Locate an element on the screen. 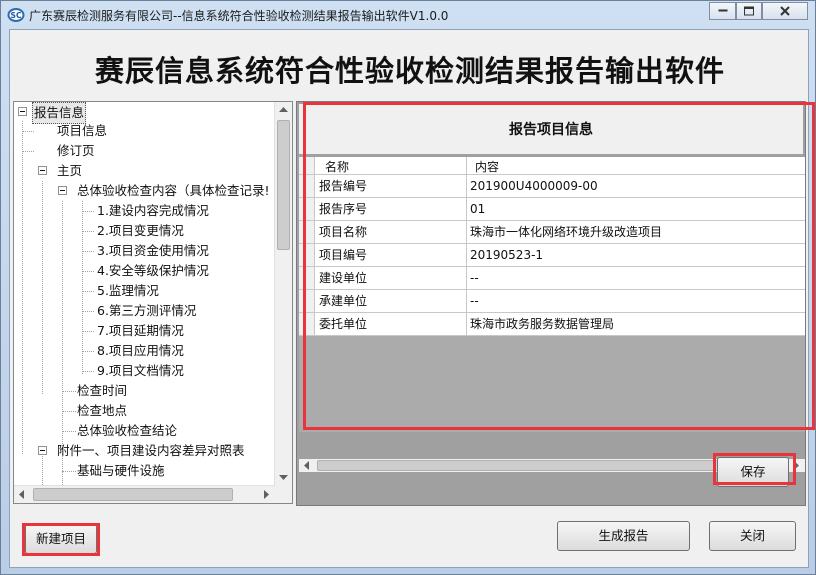 This screenshot has height=575, width=816. close-window-button is located at coordinates (785, 11).